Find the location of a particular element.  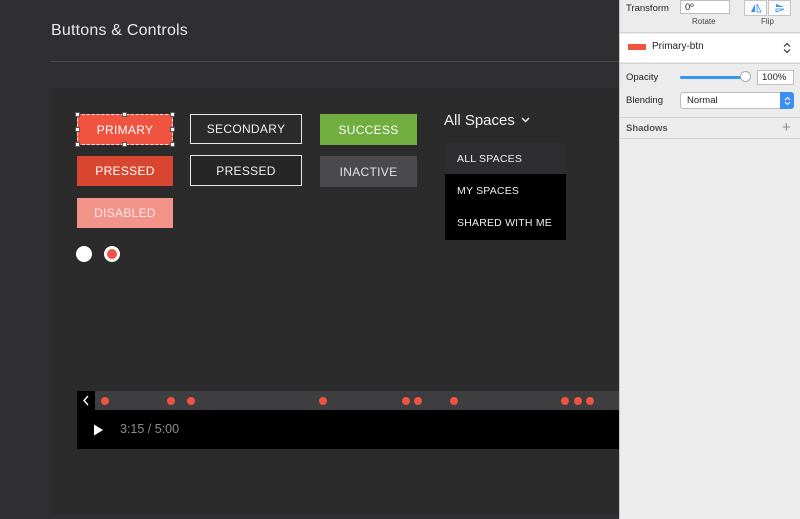

resize-handle-top-left is located at coordinates (77, 114).